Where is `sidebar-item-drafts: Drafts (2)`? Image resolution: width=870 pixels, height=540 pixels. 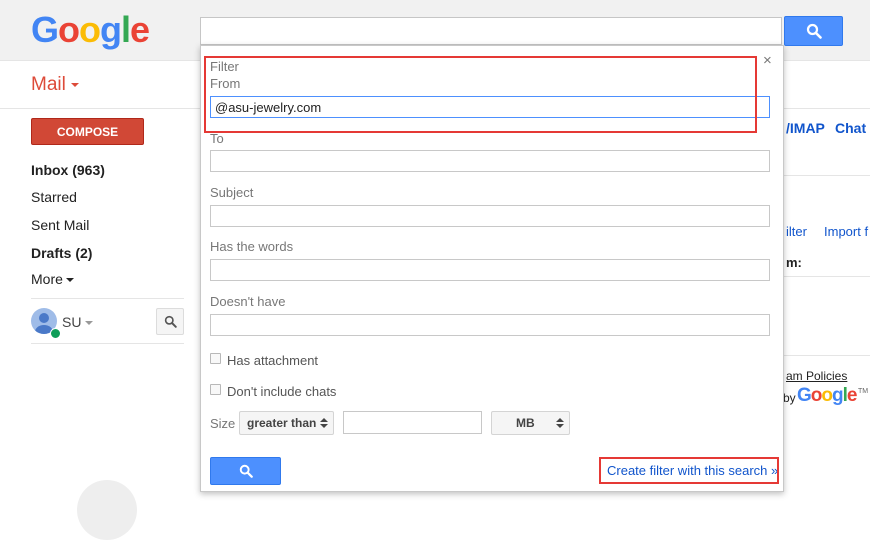
sidebar-item-drafts: Drafts (2) is located at coordinates (61, 253).